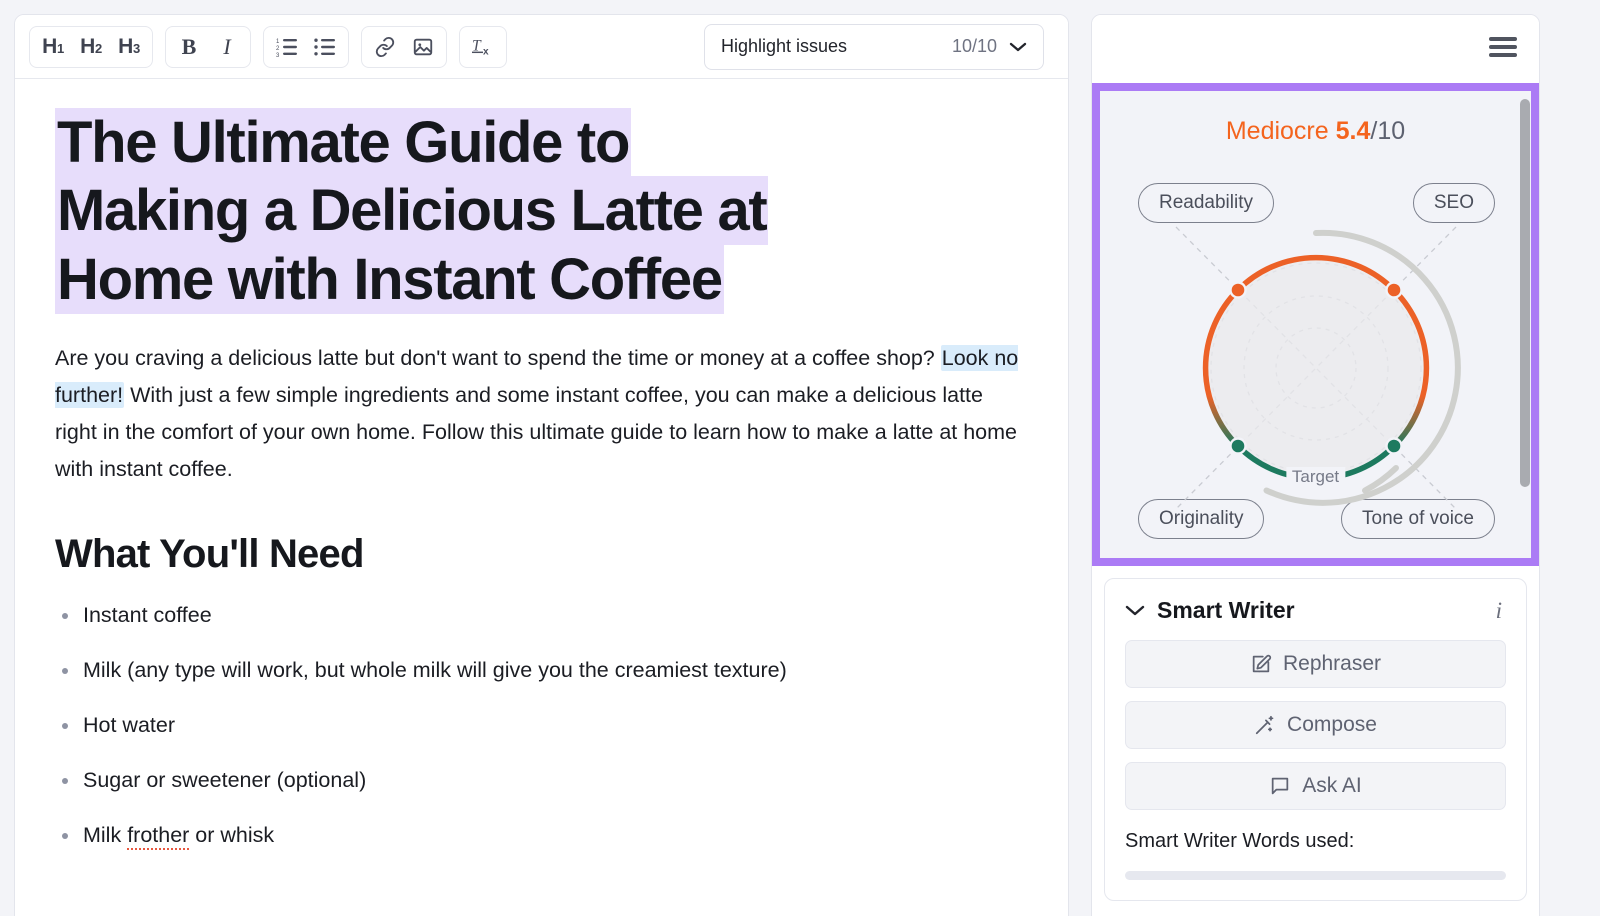  I want to click on ordered-list-icon: 1 2 3, so click(286, 47).